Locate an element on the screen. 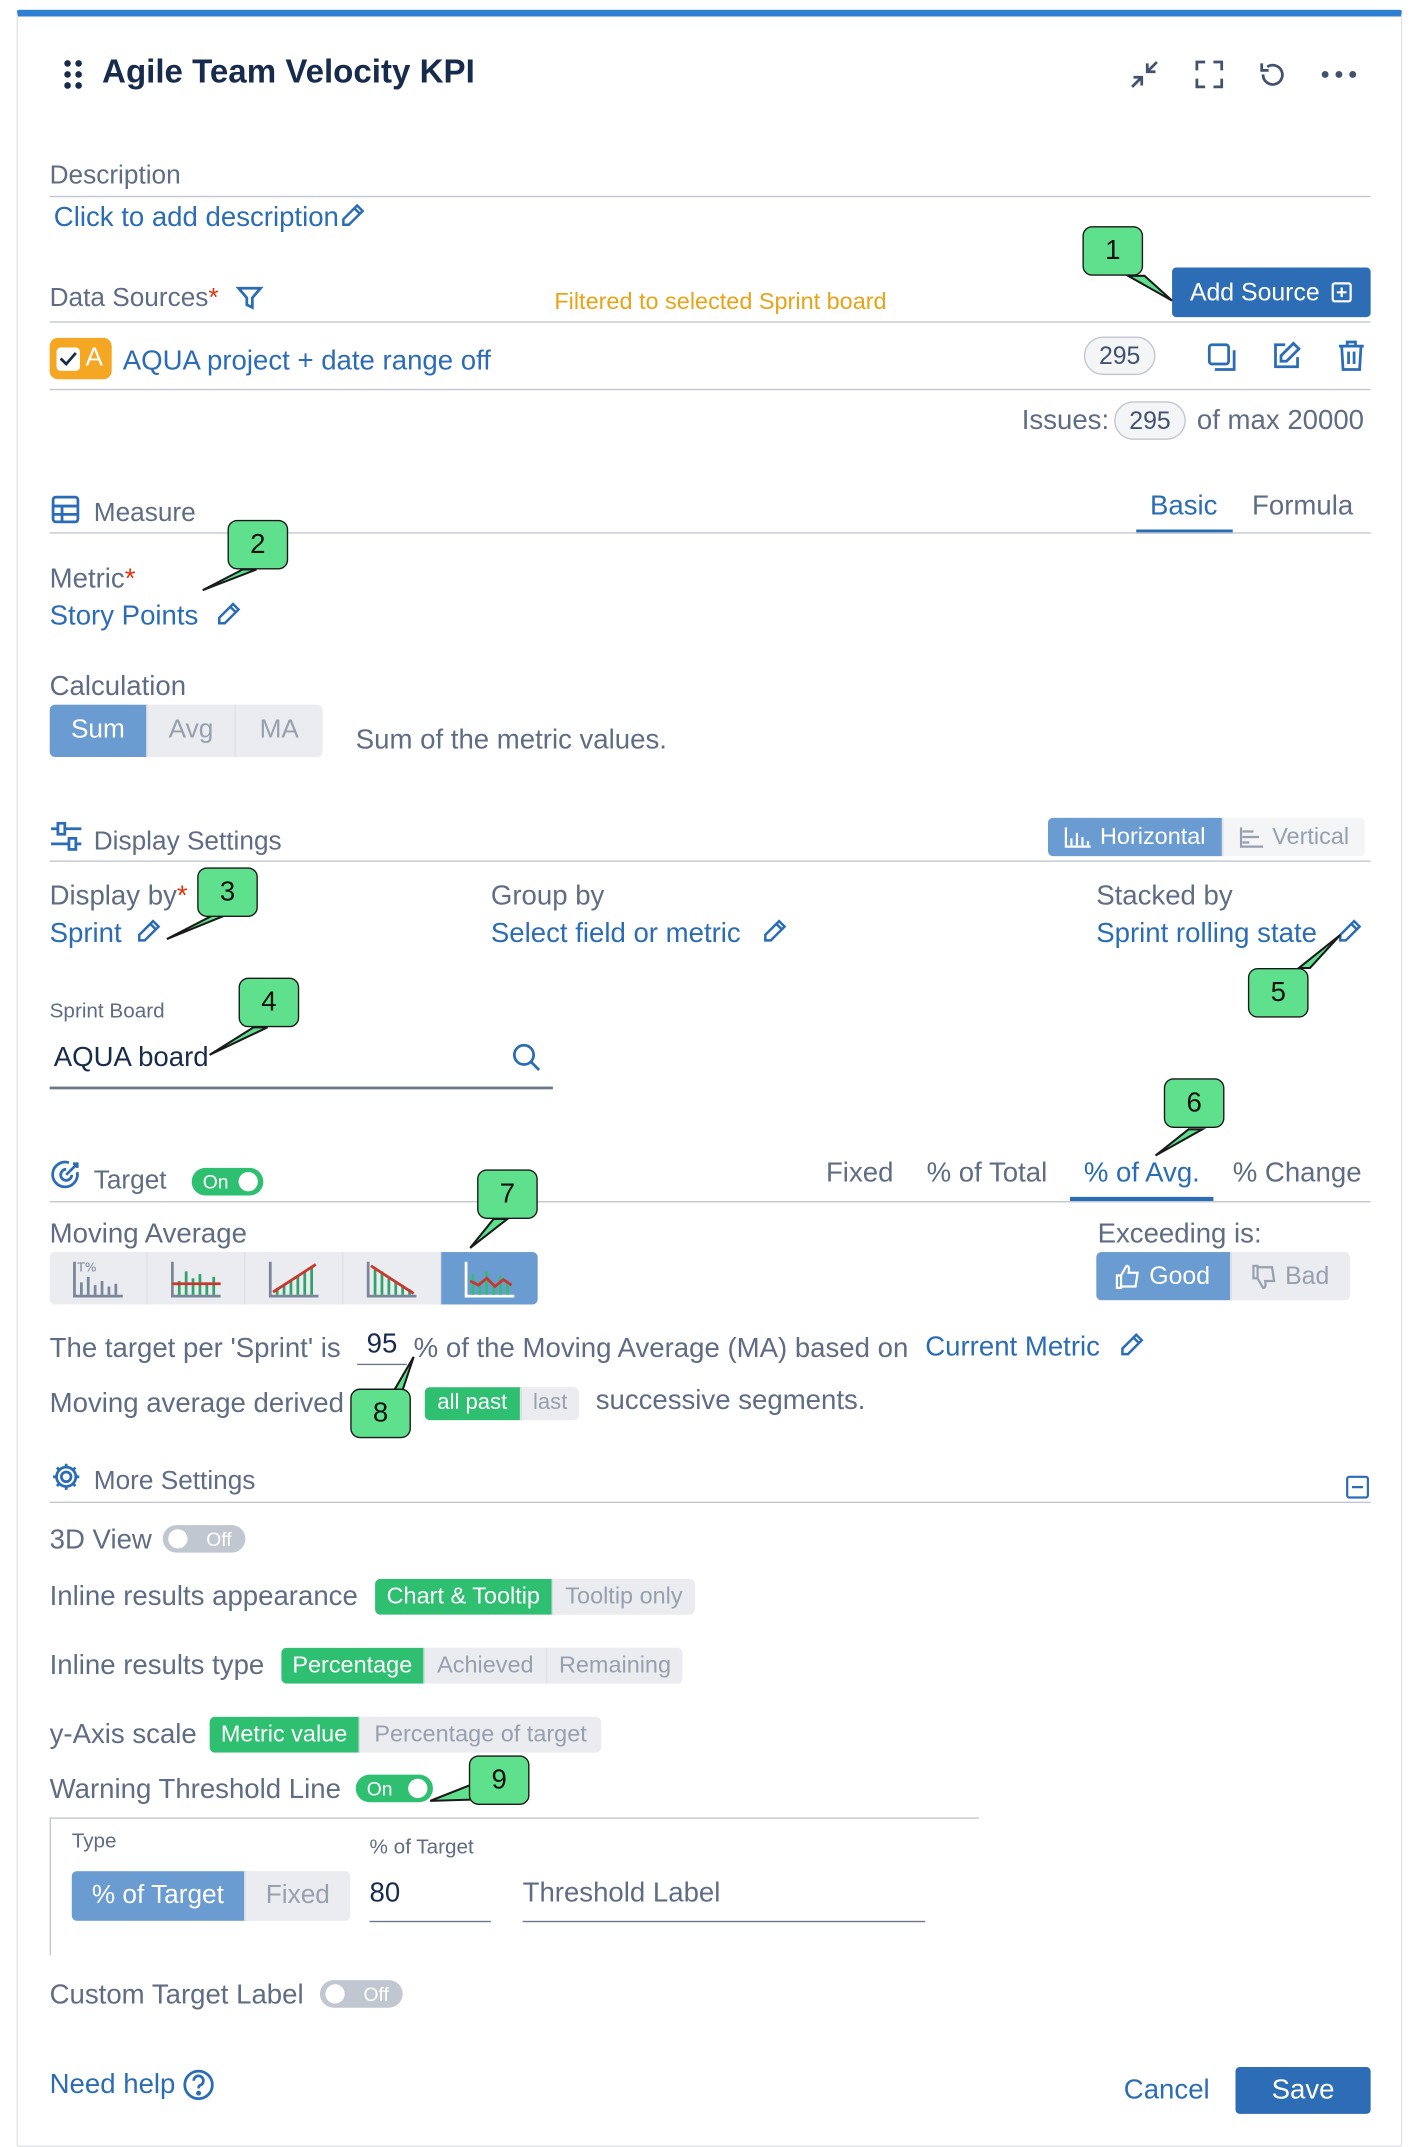 The height and width of the screenshot is (2147, 1412). exceeding-bad-label: Bad is located at coordinates (1307, 1275).